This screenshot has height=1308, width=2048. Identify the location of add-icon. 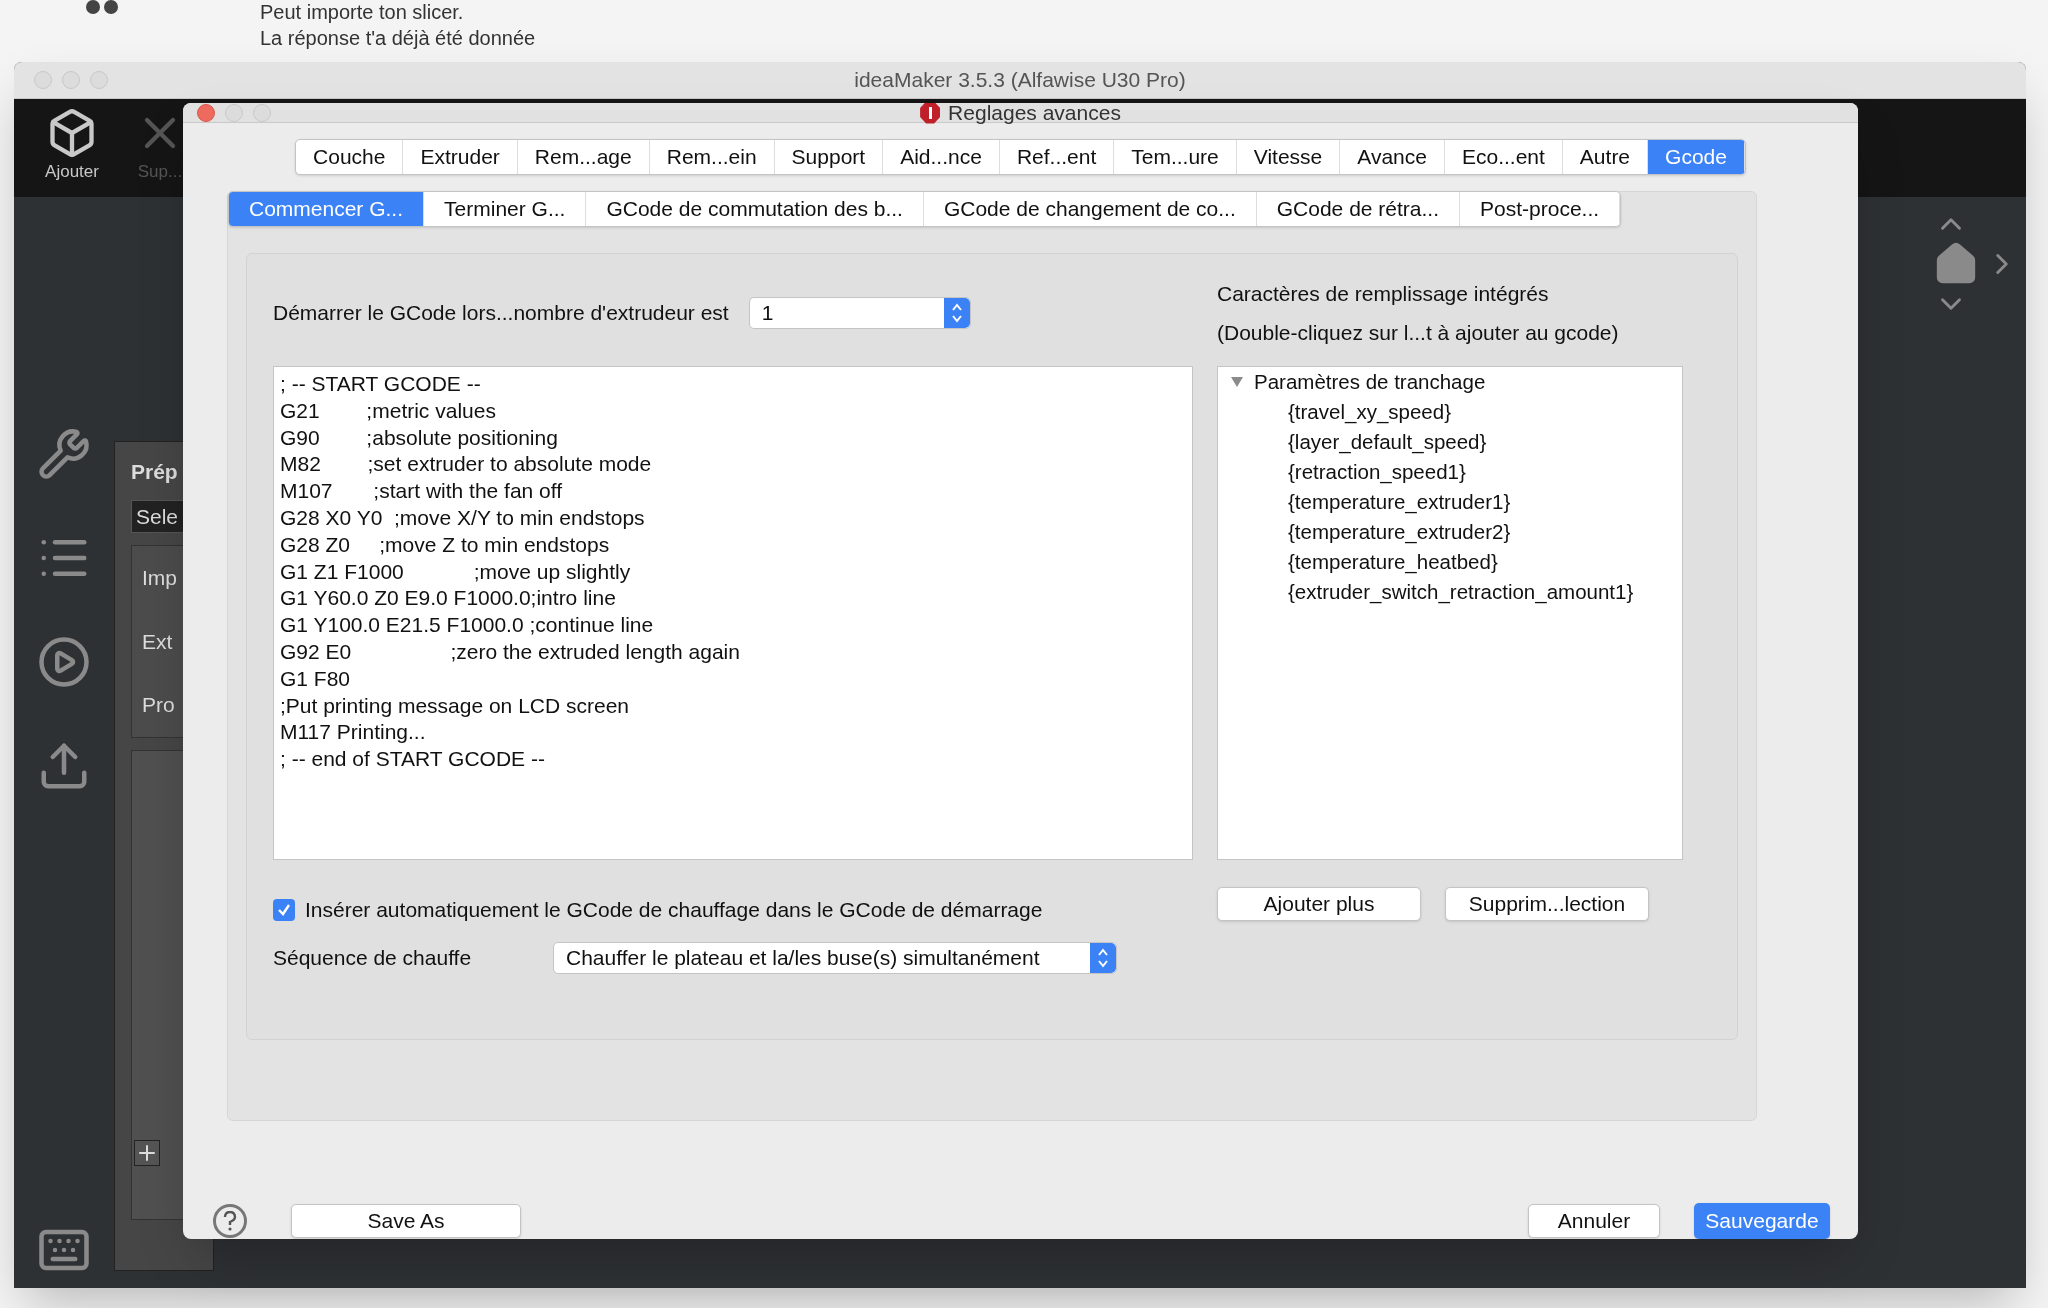
(147, 1153).